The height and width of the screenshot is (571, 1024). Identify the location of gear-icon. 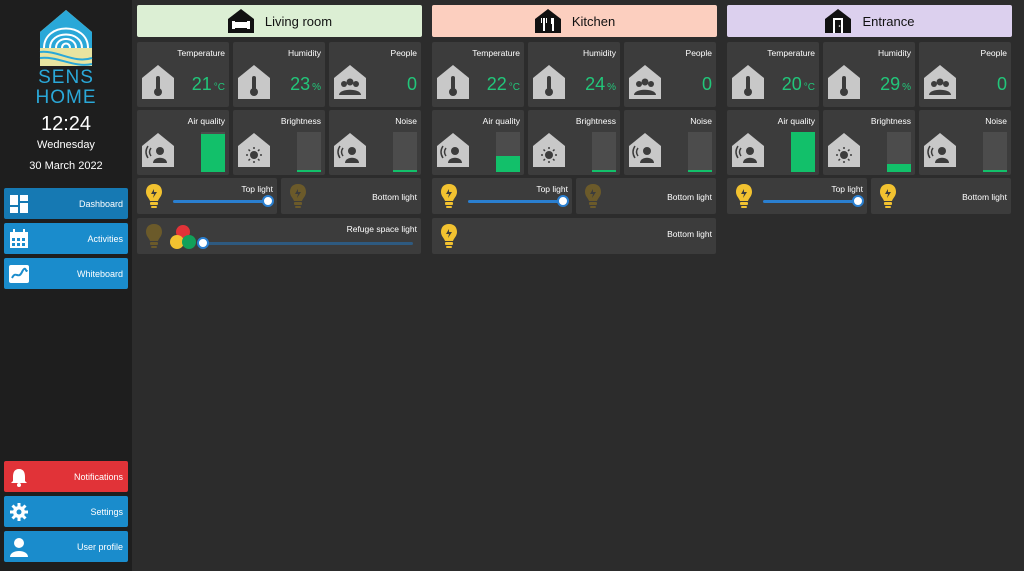
(19, 511).